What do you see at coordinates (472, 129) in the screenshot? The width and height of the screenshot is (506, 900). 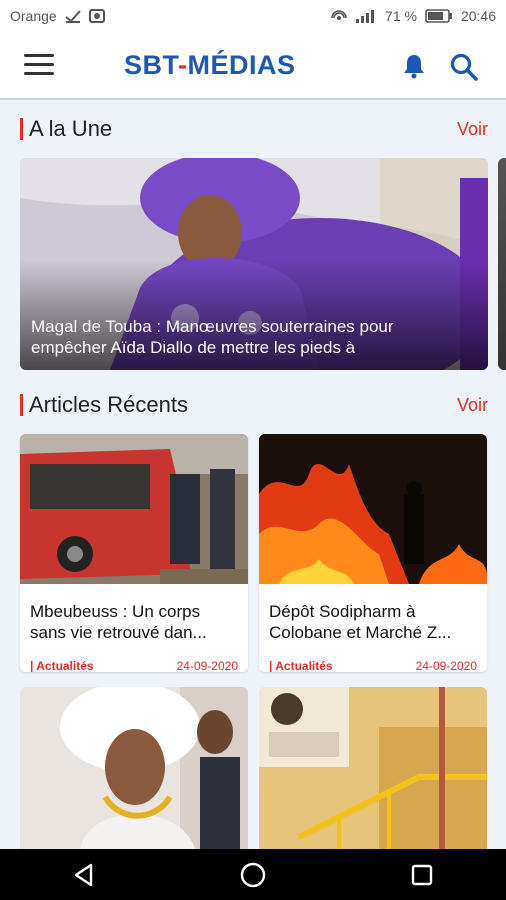 I see `featured-voir-link: Voir` at bounding box center [472, 129].